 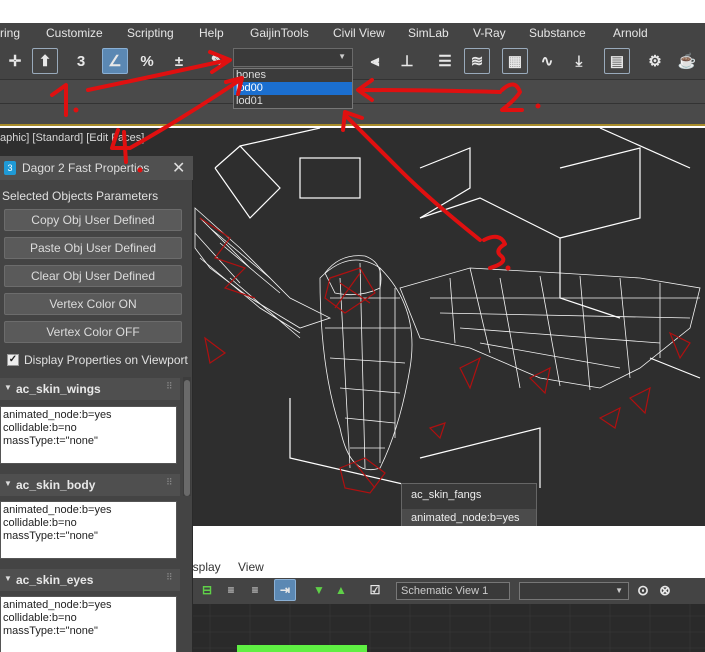 What do you see at coordinates (655, 61) in the screenshot?
I see `render-setup-icon: ⚙` at bounding box center [655, 61].